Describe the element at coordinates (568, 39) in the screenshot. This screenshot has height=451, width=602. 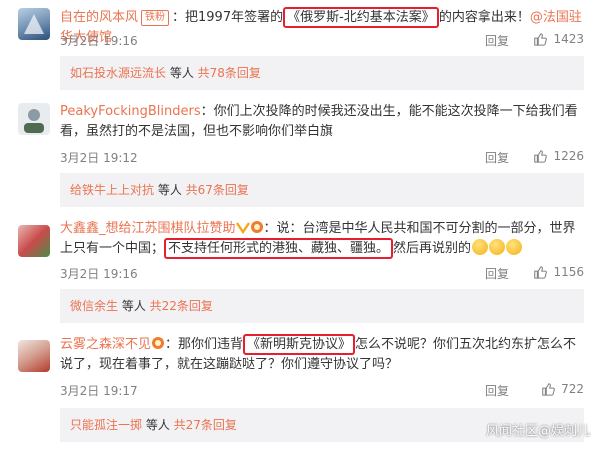
I see `like-count: 1423` at that location.